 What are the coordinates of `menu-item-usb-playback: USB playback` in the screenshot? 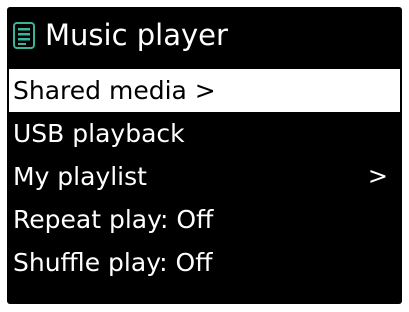 It's located at (204, 133).